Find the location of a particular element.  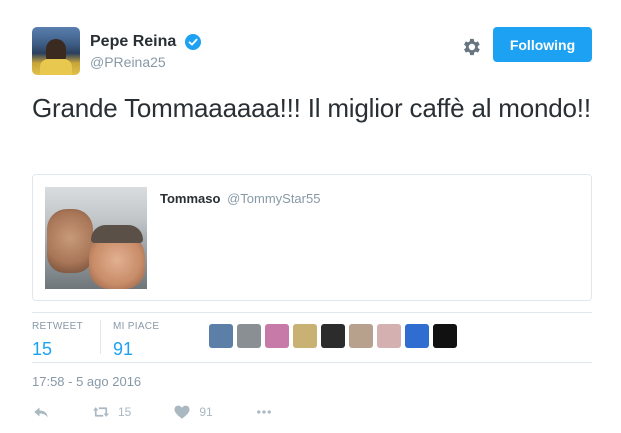

photo-person-left is located at coordinates (70, 241).